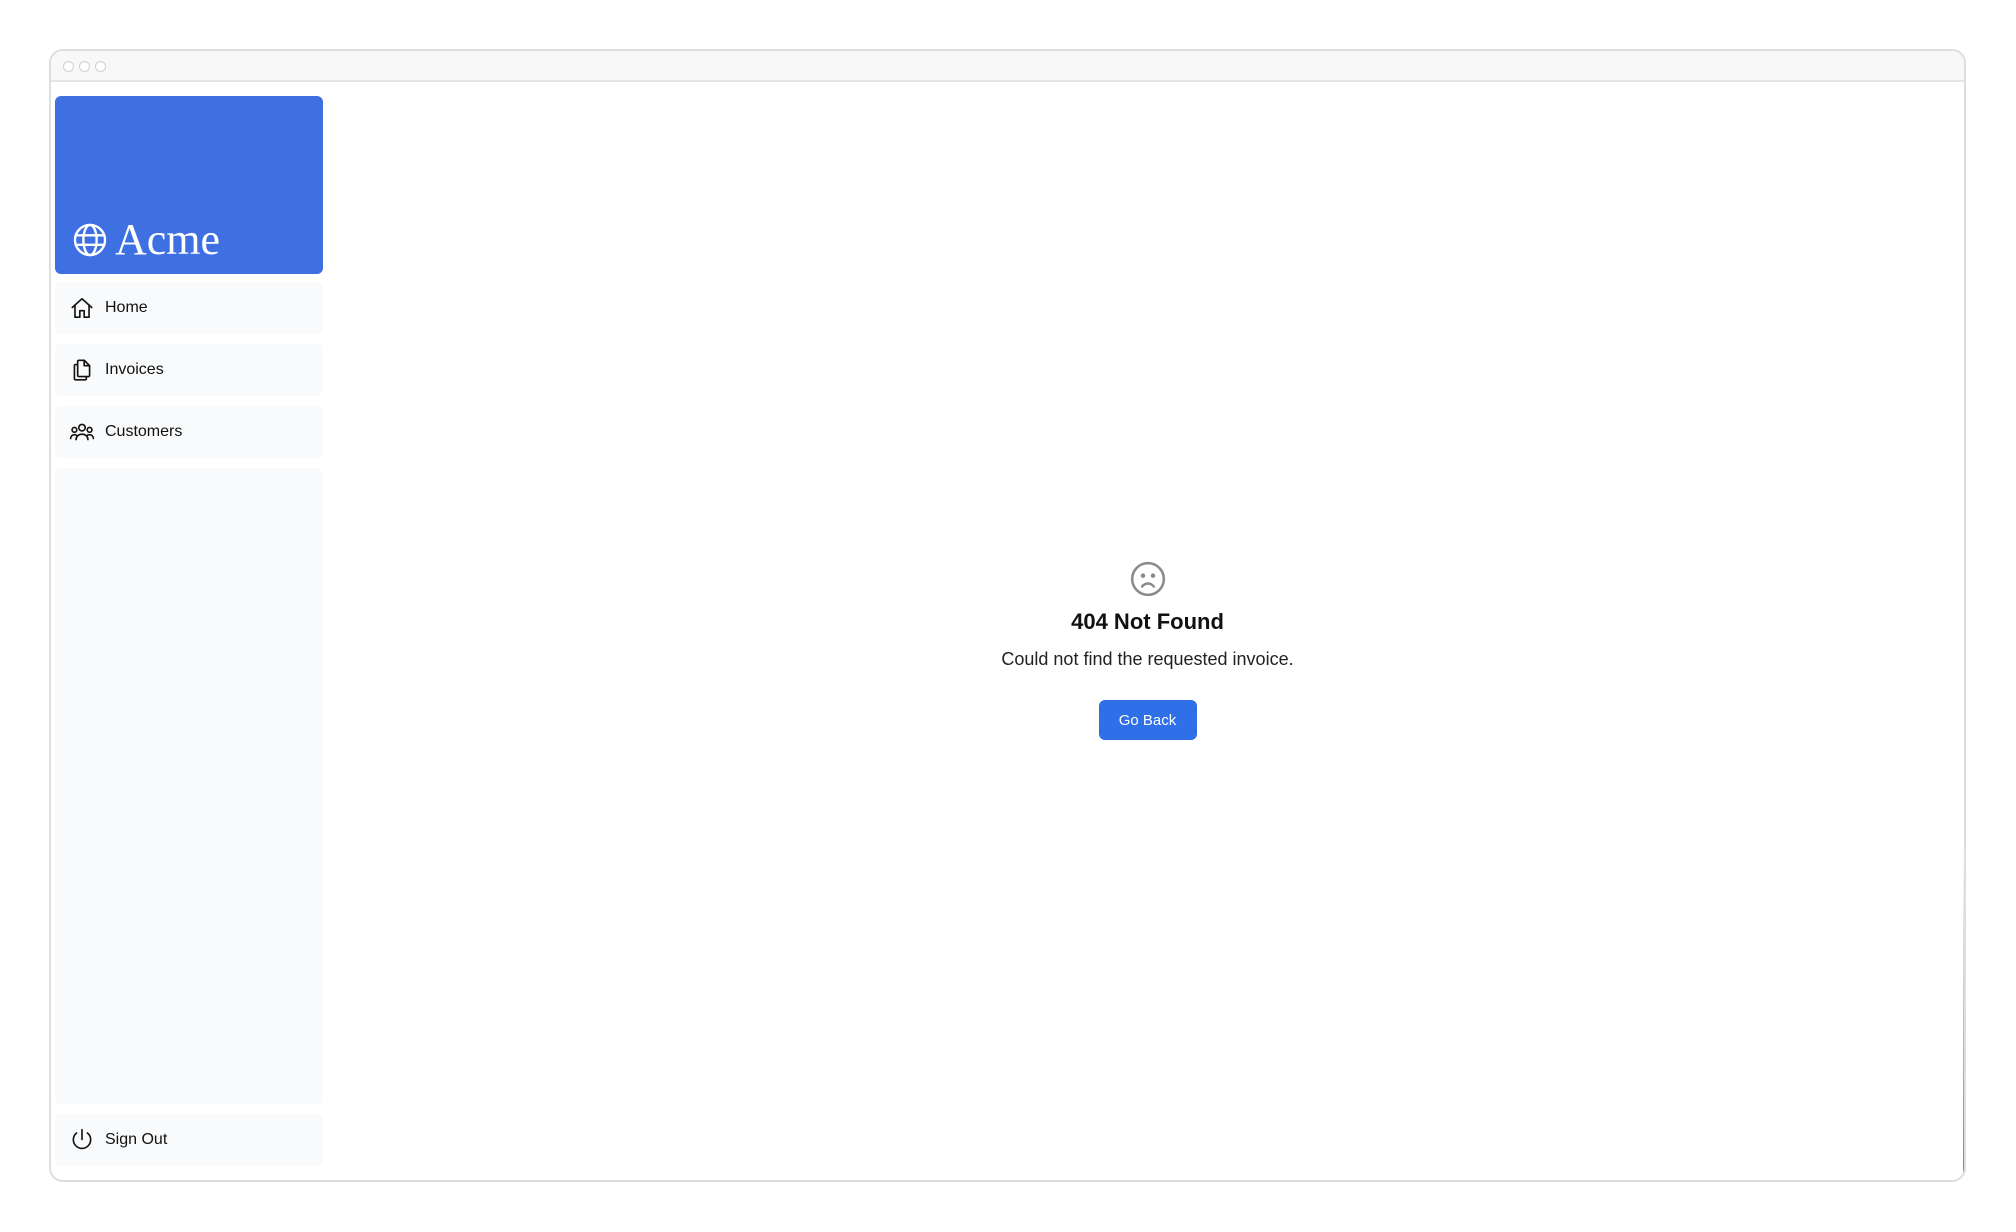 Image resolution: width=2016 pixels, height=1232 pixels. What do you see at coordinates (82, 370) in the screenshot?
I see `documents-icon` at bounding box center [82, 370].